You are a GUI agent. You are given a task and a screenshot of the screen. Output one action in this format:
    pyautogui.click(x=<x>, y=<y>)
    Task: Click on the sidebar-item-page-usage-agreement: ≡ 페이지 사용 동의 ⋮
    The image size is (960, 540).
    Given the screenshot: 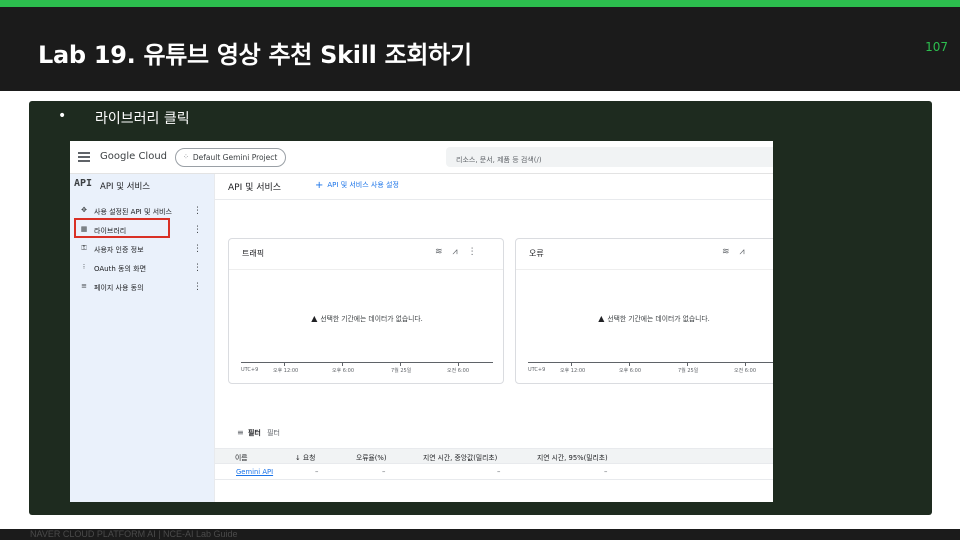 What is the action you would take?
    pyautogui.click(x=142, y=287)
    